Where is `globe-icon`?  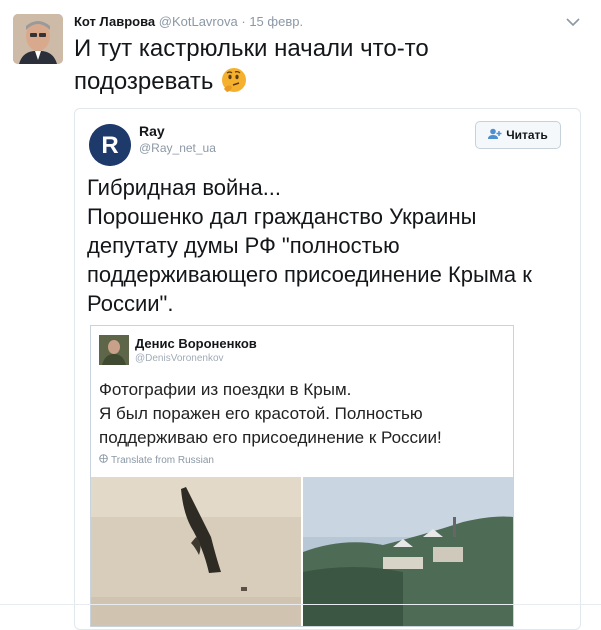 globe-icon is located at coordinates (103, 460).